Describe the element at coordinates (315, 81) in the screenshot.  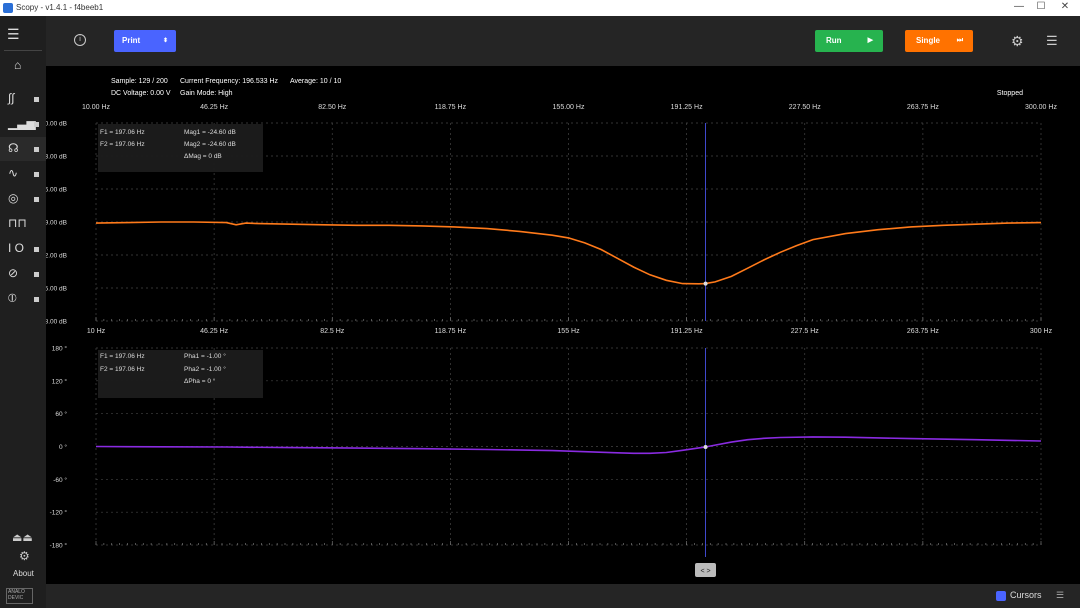
I see `average-status: Average: 10 / 10` at that location.